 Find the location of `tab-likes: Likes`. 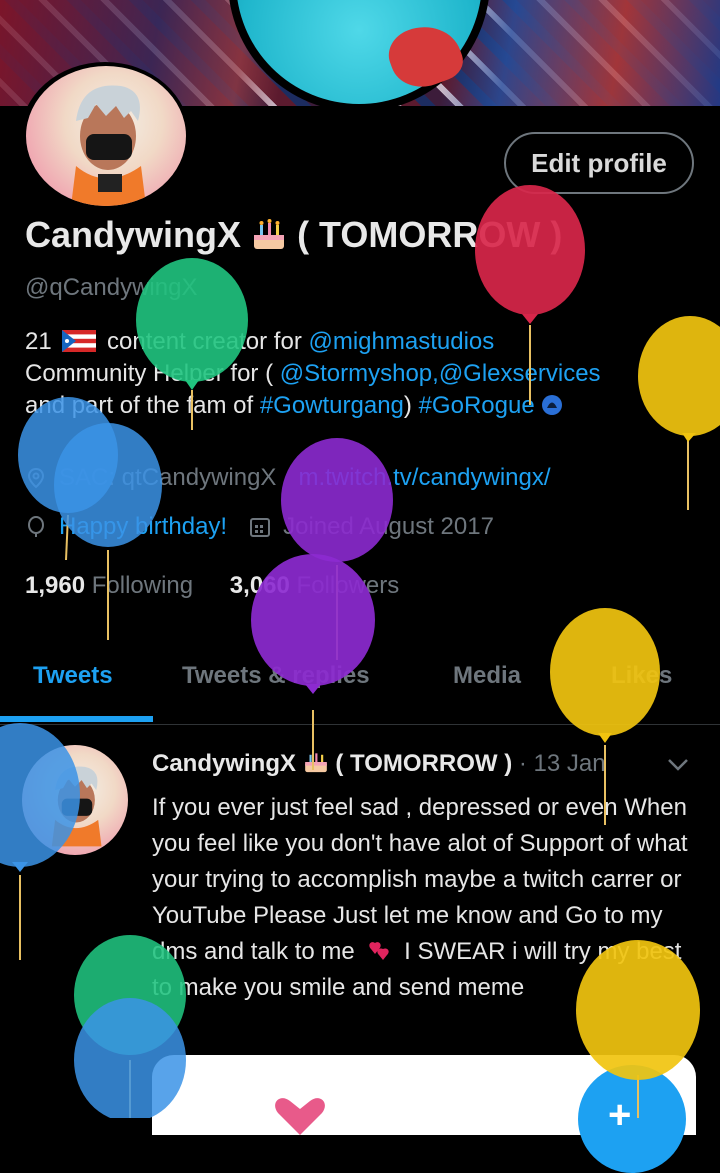

tab-likes: Likes is located at coordinates (641, 676).